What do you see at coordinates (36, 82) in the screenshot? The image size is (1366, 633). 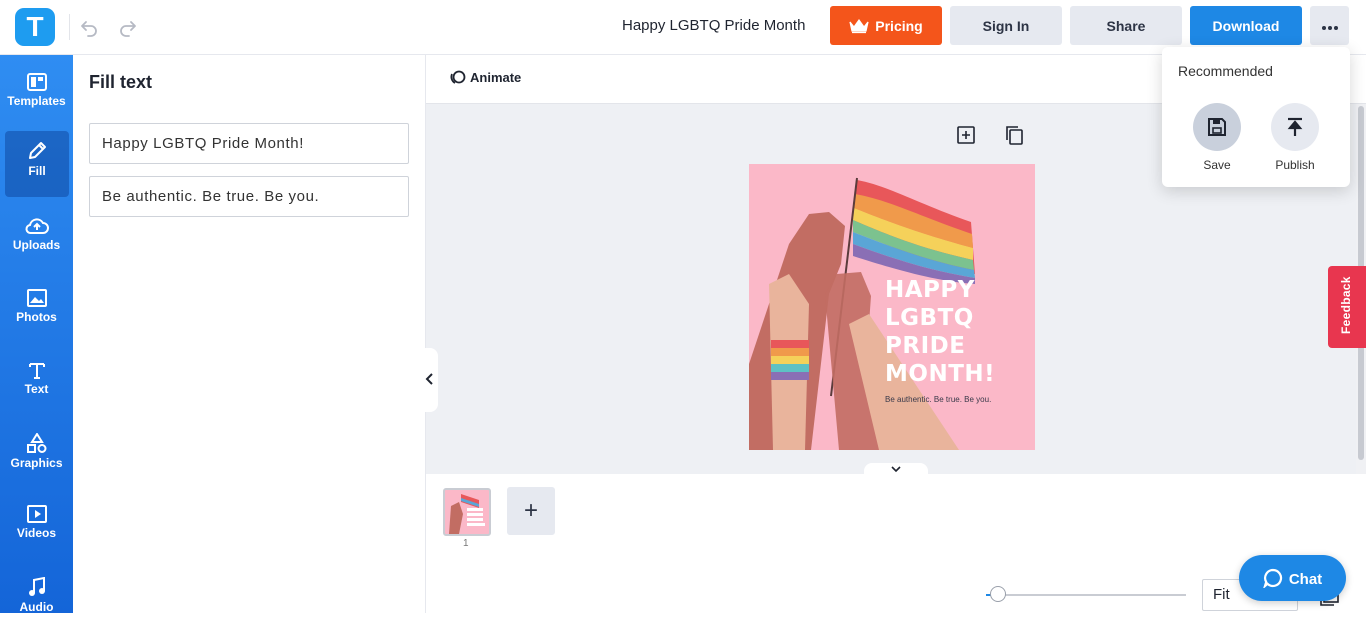 I see `templates-icon` at bounding box center [36, 82].